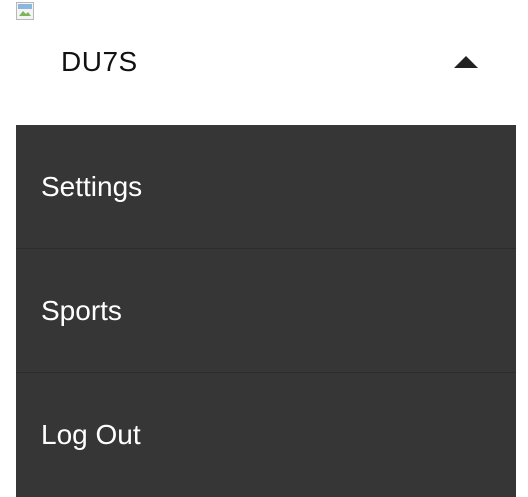  I want to click on caret-up-icon, so click(466, 62).